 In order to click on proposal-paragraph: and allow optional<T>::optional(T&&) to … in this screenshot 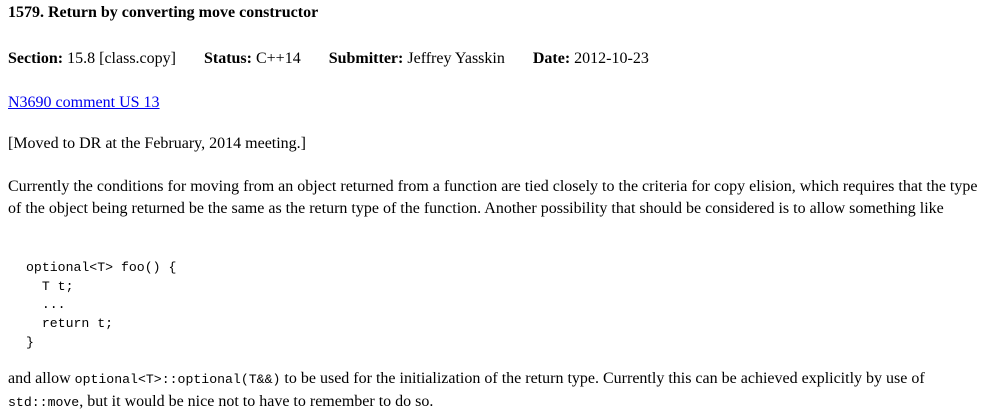, I will do `click(495, 391)`.